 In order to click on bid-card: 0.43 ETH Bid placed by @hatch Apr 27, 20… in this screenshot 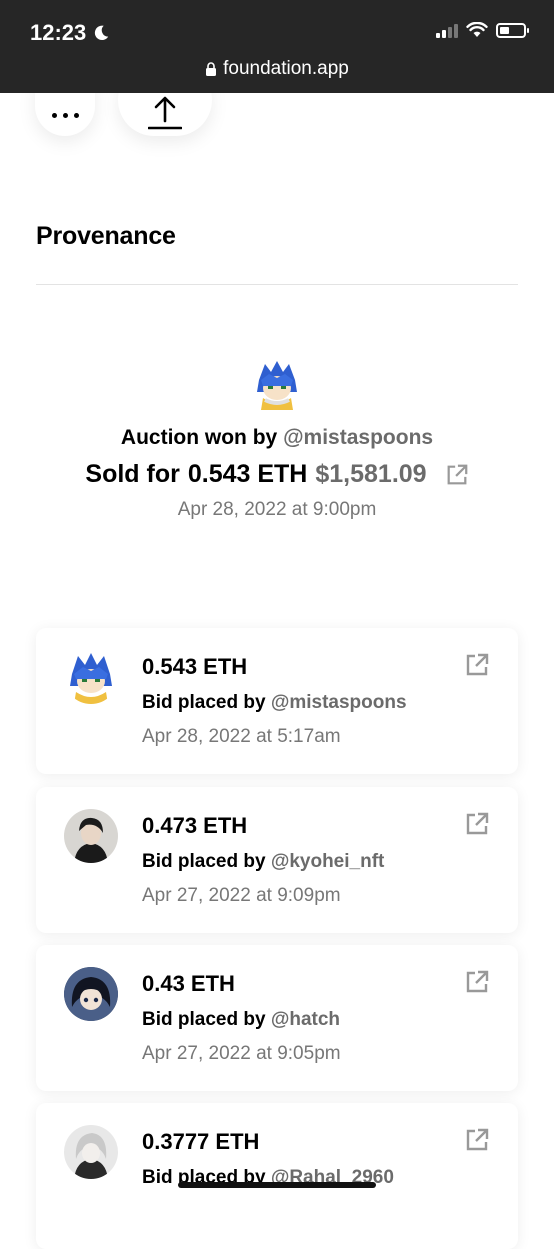, I will do `click(277, 1018)`.